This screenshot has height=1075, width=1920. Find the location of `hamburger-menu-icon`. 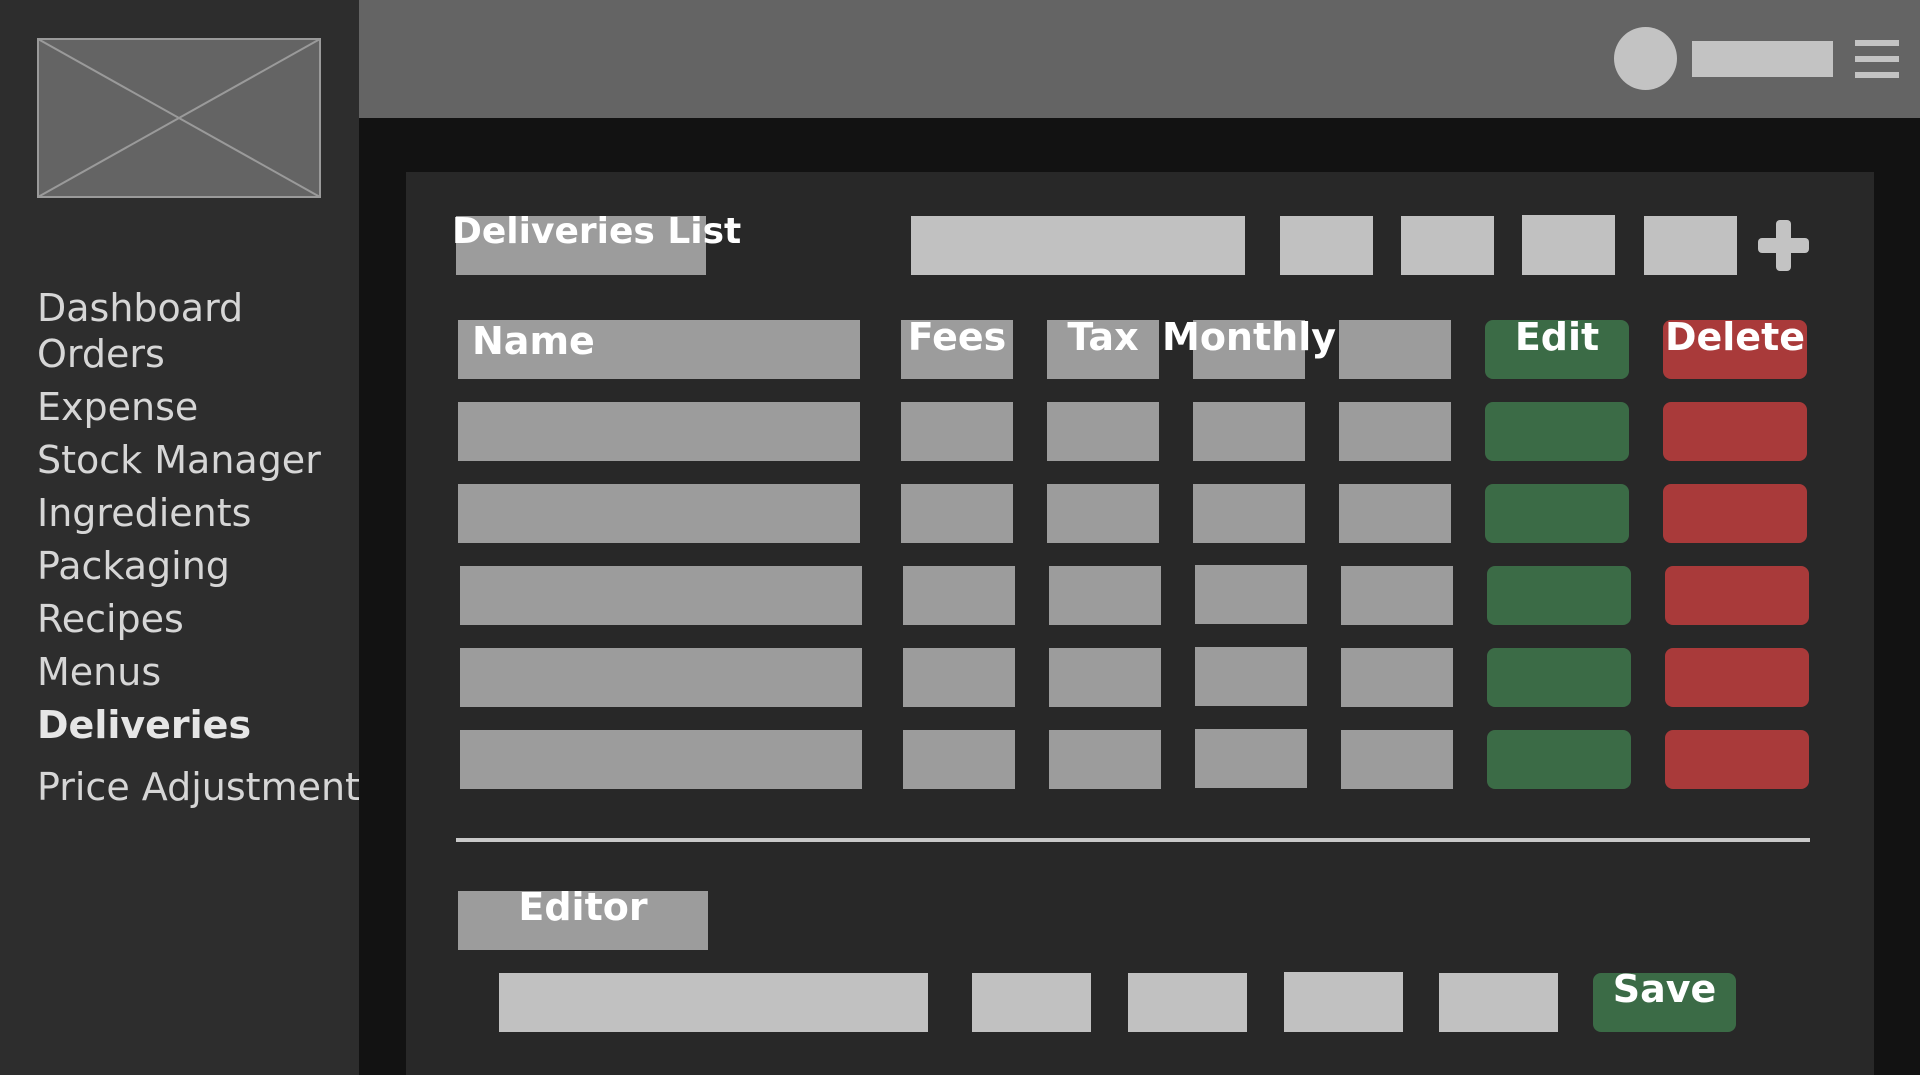

hamburger-menu-icon is located at coordinates (1877, 59).